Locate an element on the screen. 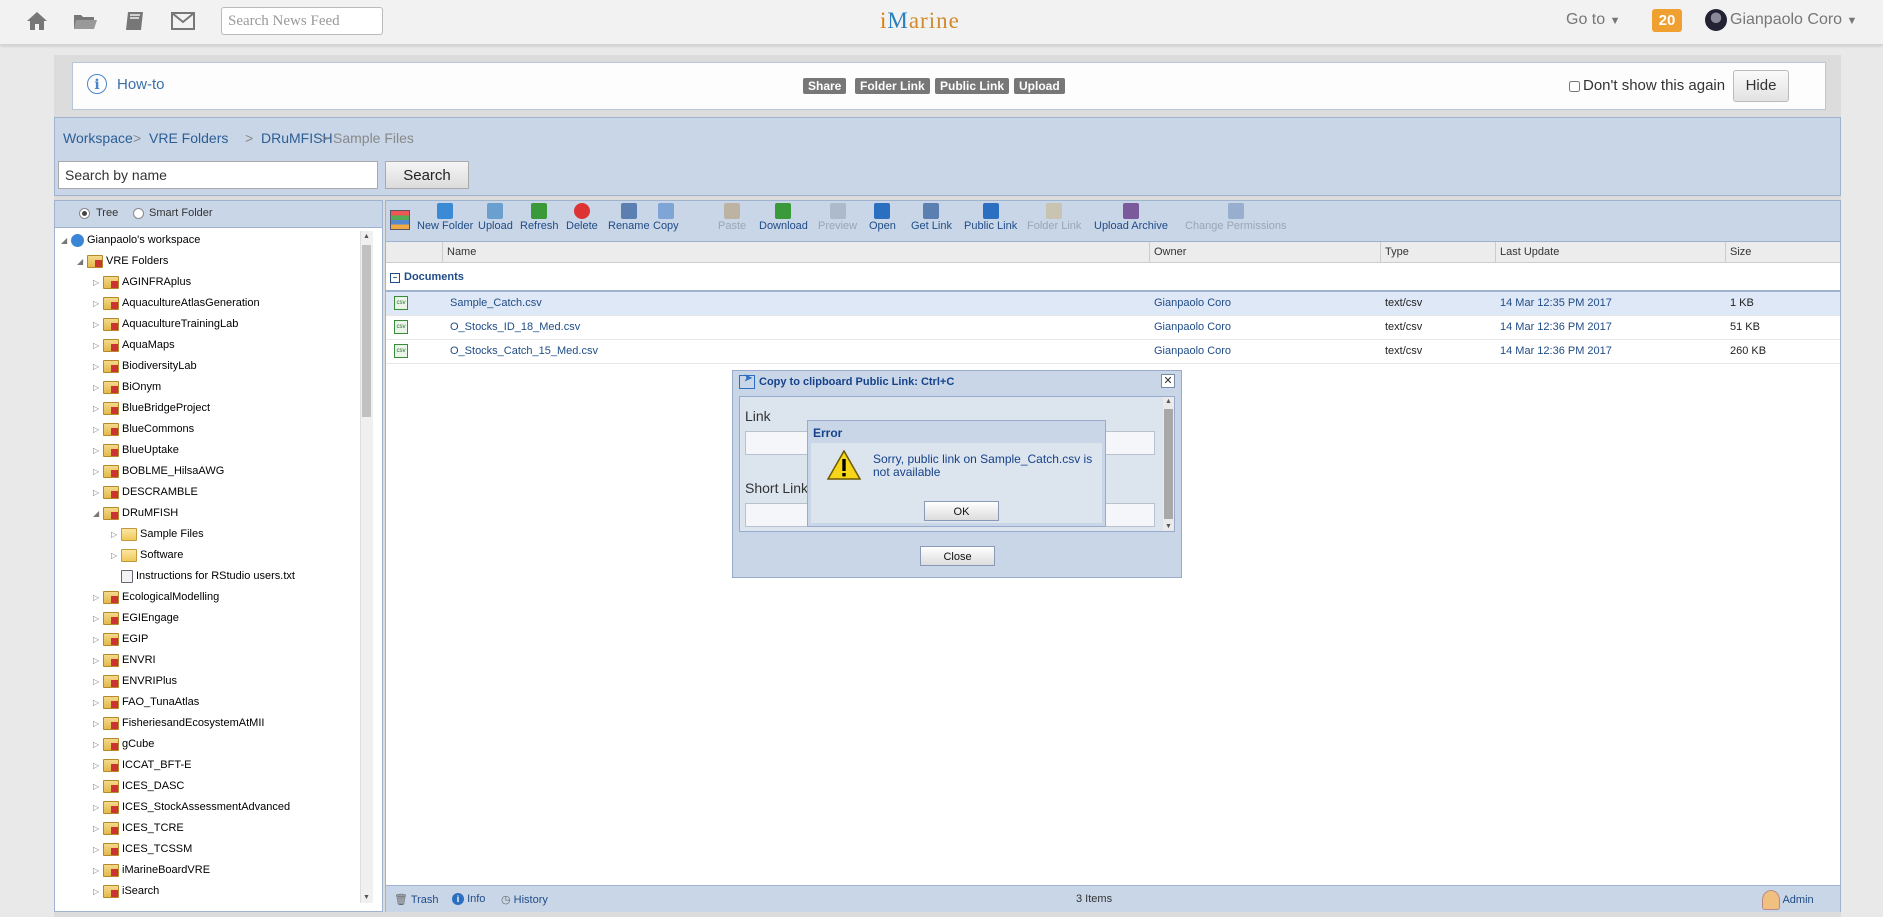  tree-item: ▷ iSearch is located at coordinates (126, 892).